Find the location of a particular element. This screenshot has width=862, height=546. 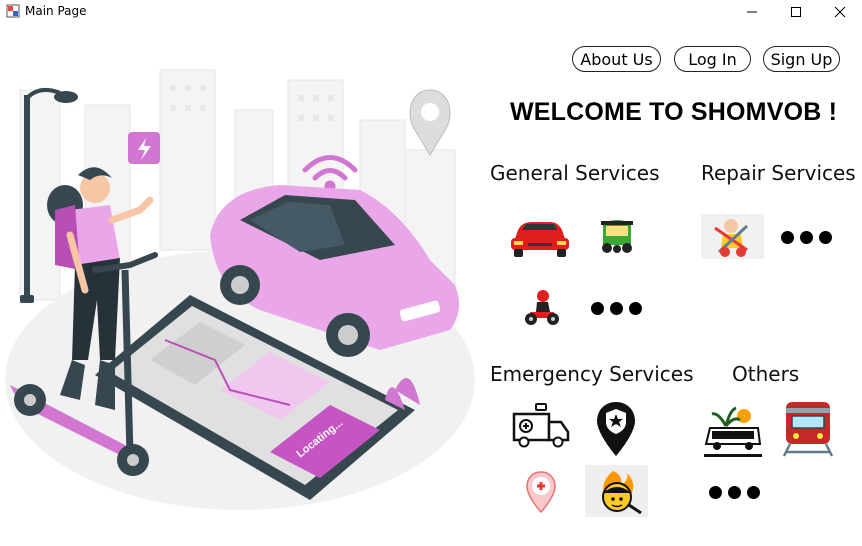

tour-bus-icon is located at coordinates (733, 432).